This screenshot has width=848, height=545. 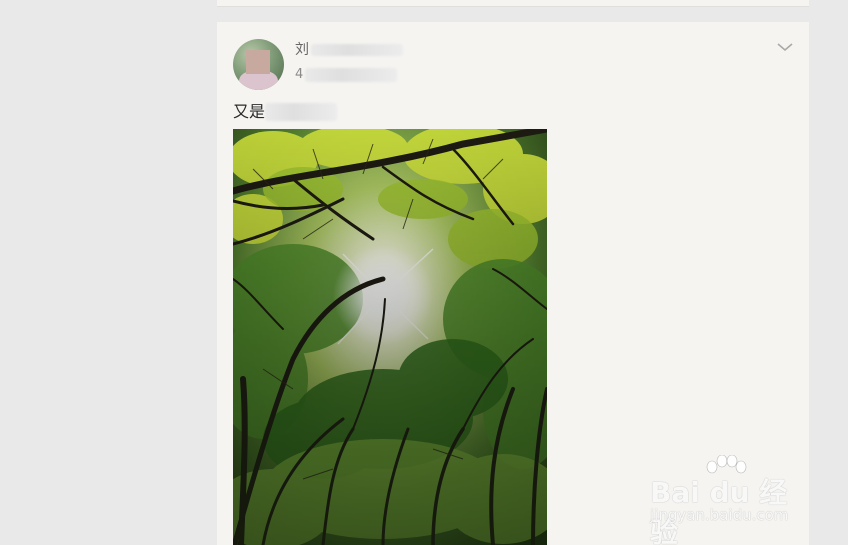 I want to click on post-time-redaction, so click(x=351, y=75).